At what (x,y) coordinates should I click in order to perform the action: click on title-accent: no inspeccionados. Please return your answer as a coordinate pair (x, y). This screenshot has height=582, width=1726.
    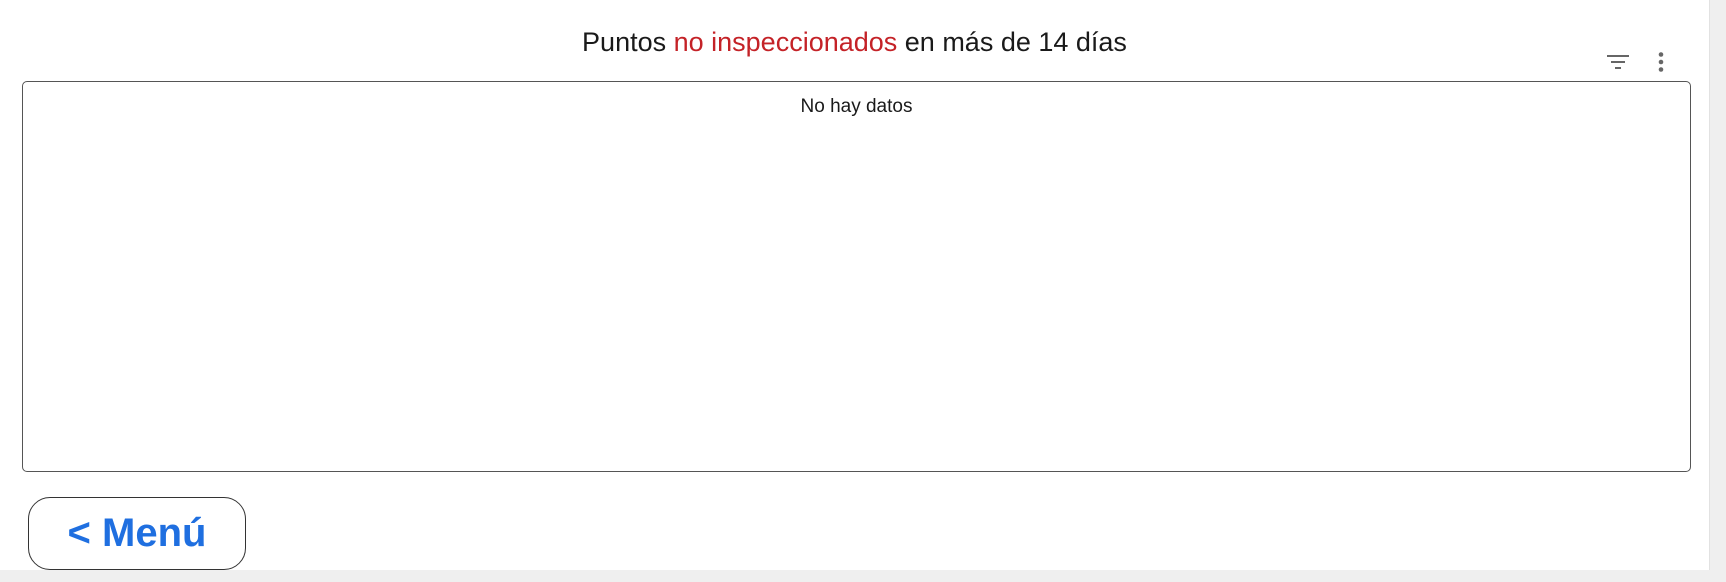
    Looking at the image, I should click on (785, 42).